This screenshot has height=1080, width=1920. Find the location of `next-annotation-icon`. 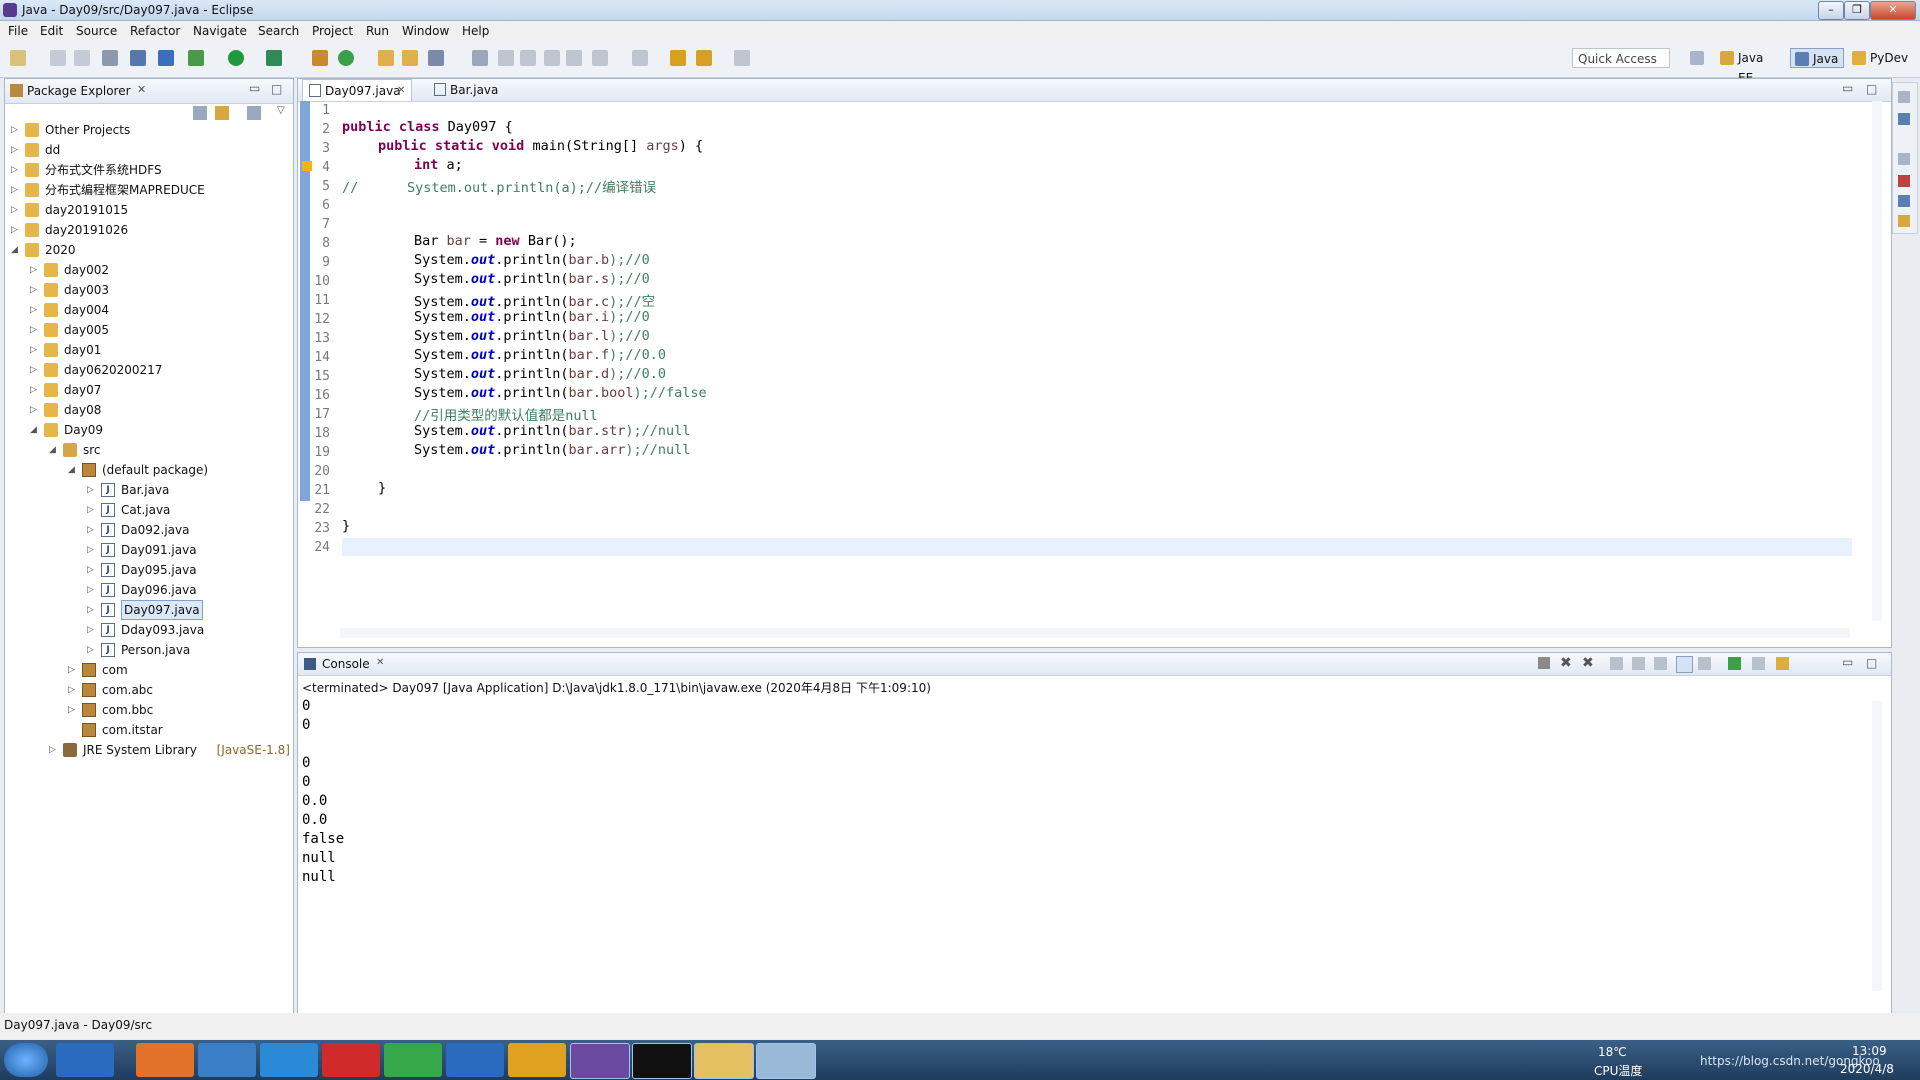

next-annotation-icon is located at coordinates (600, 58).